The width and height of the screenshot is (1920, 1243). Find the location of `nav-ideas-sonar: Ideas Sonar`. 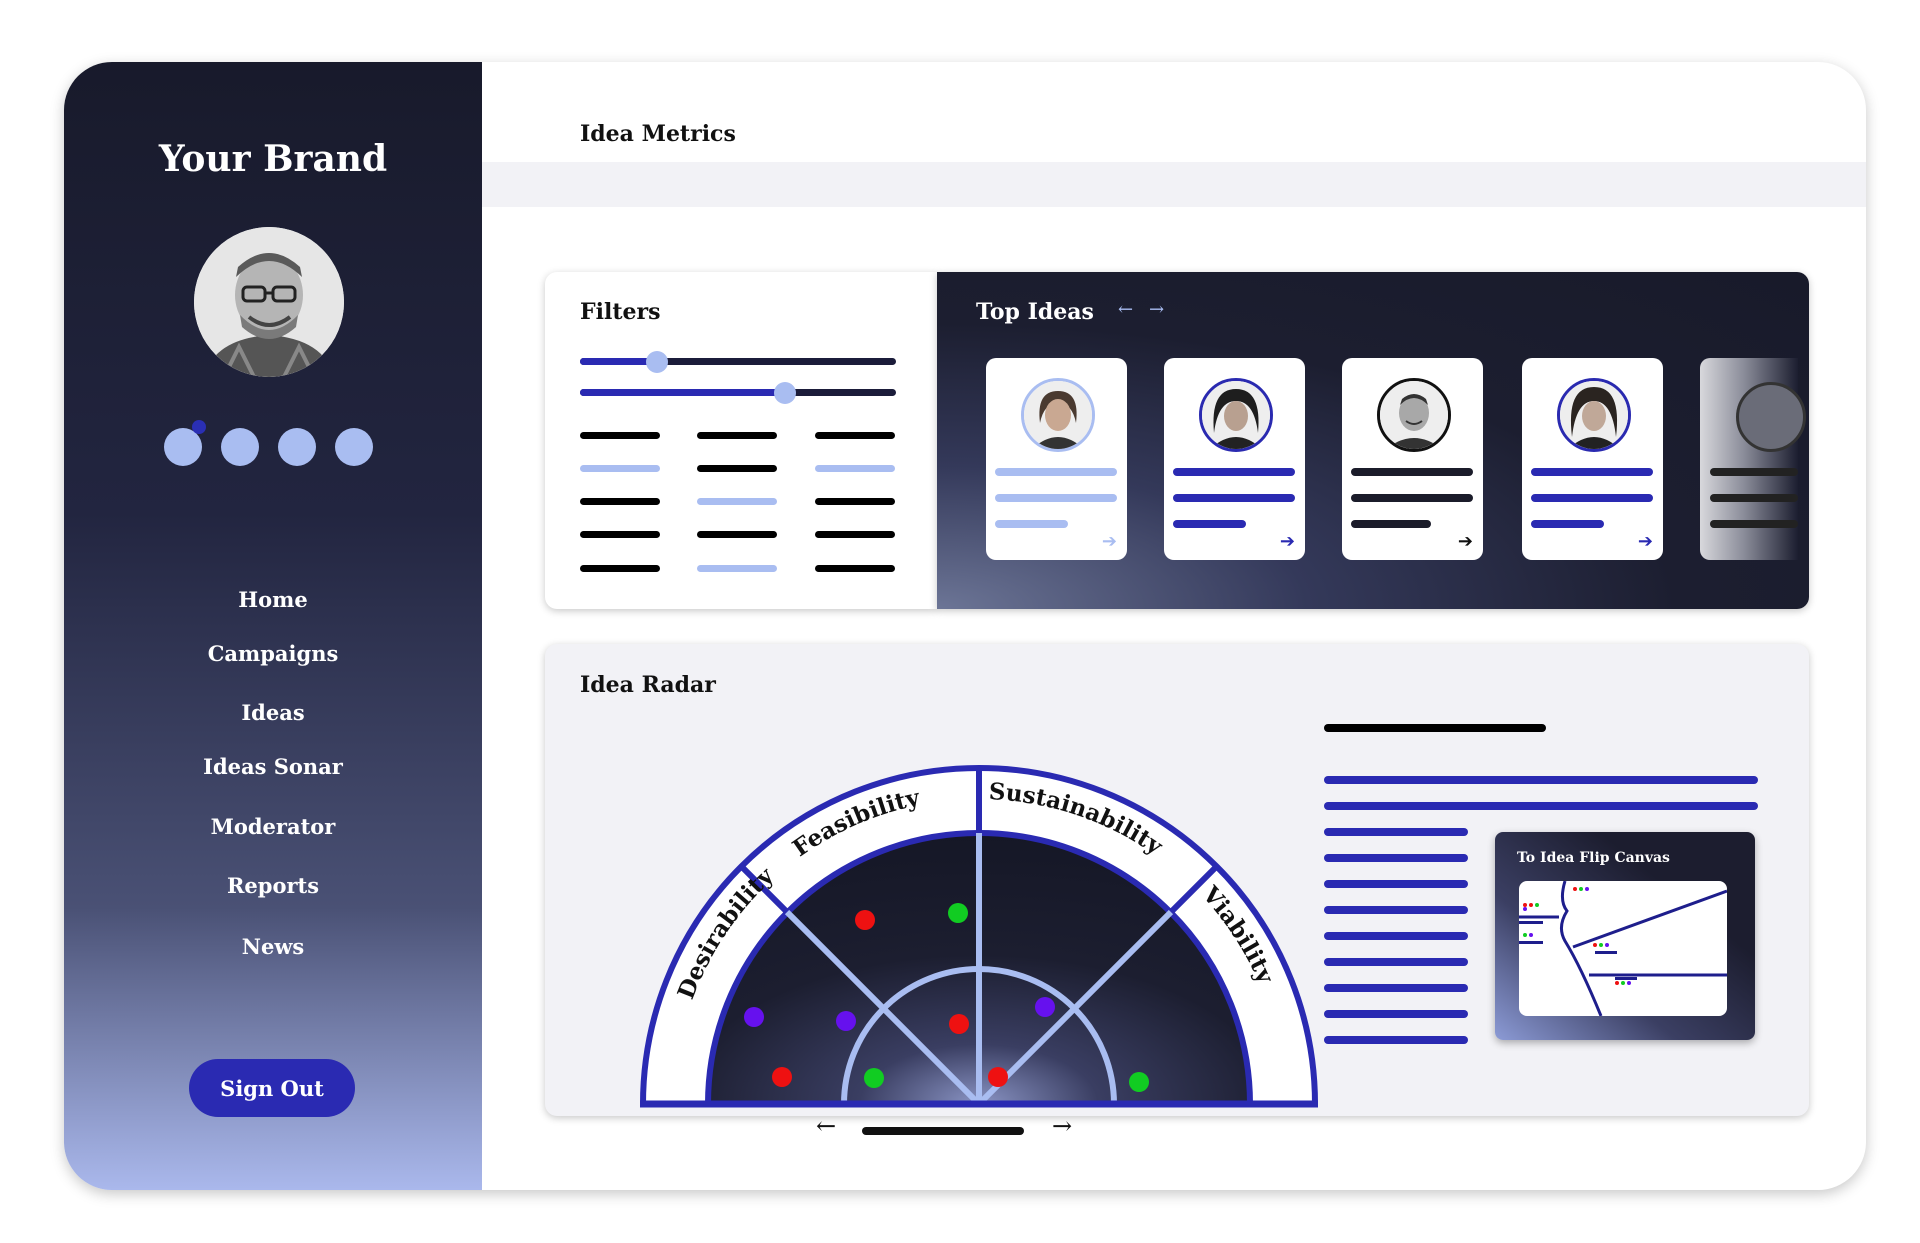

nav-ideas-sonar: Ideas Sonar is located at coordinates (273, 766).